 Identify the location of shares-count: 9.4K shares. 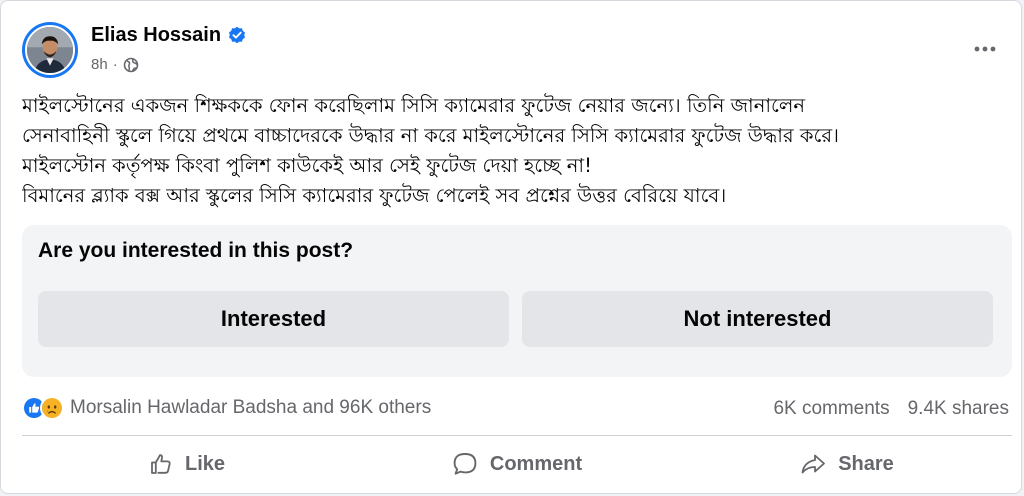
(958, 409).